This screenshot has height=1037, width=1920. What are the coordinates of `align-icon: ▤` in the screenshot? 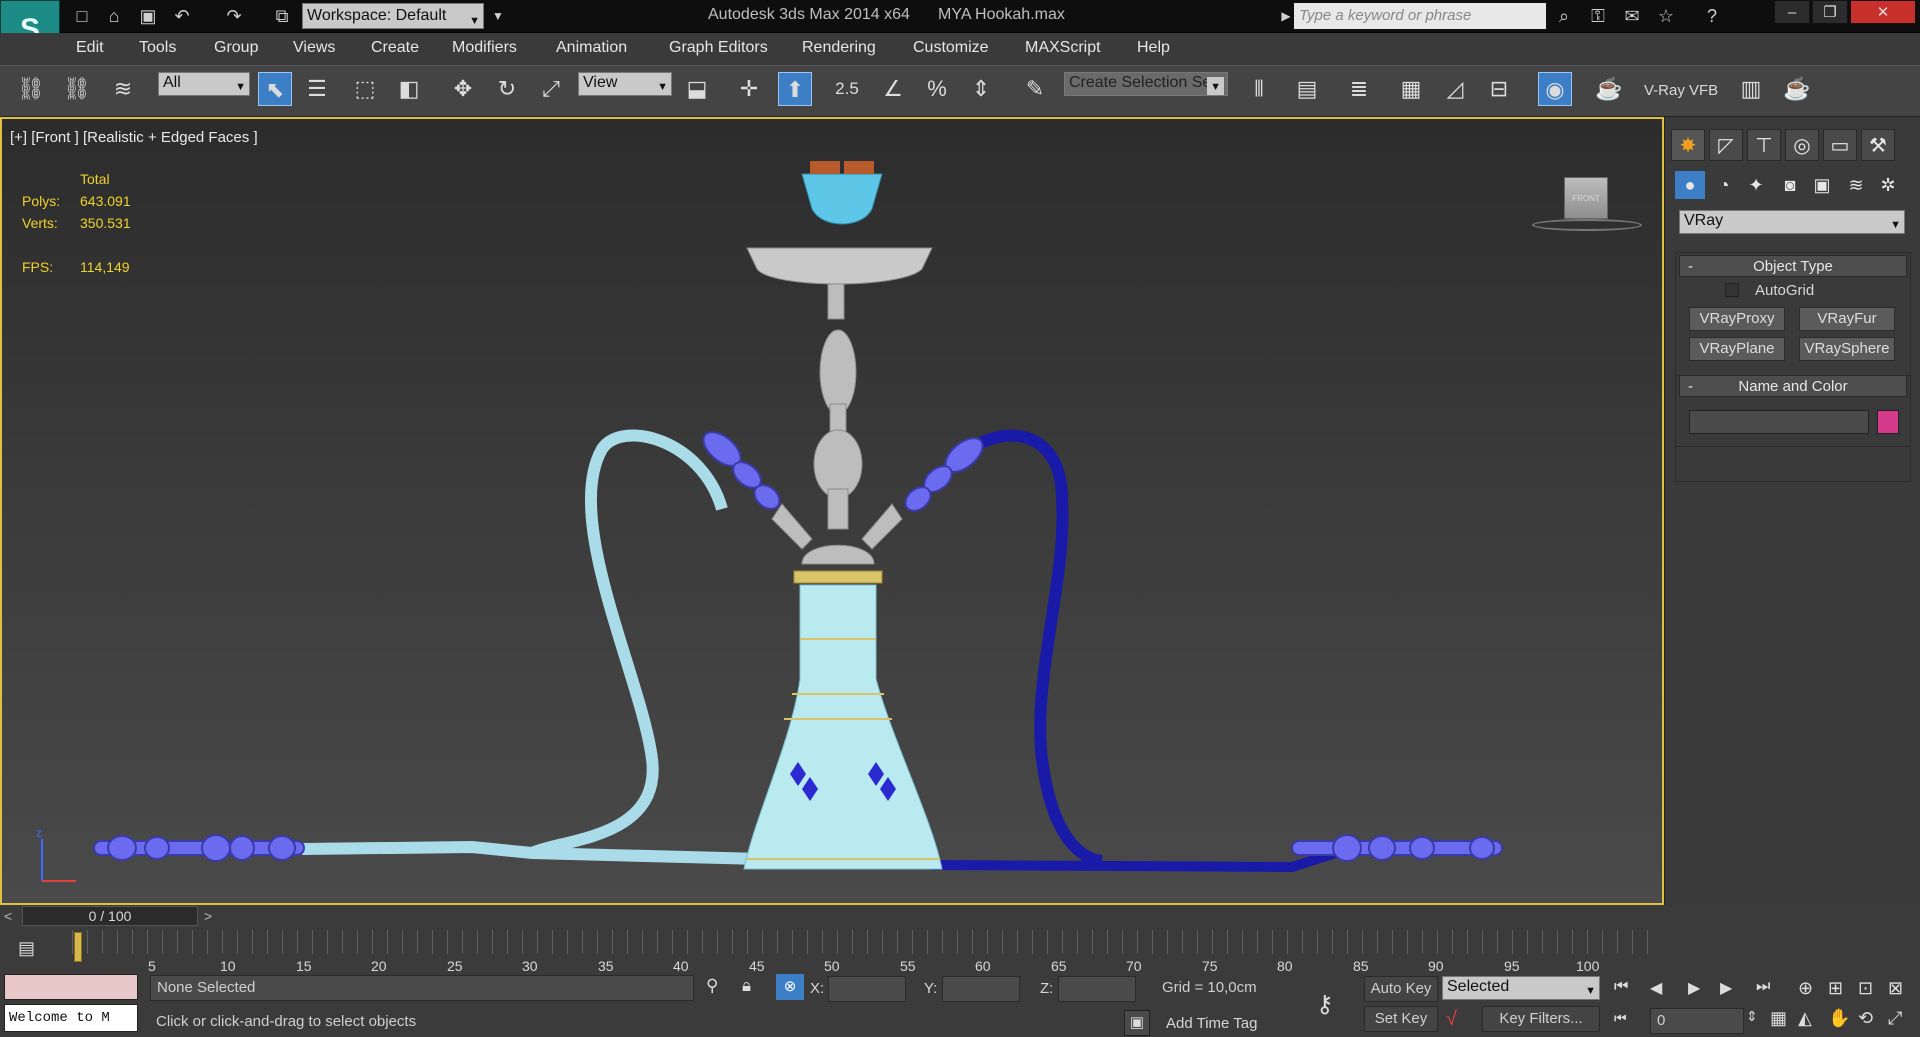 It's located at (1307, 89).